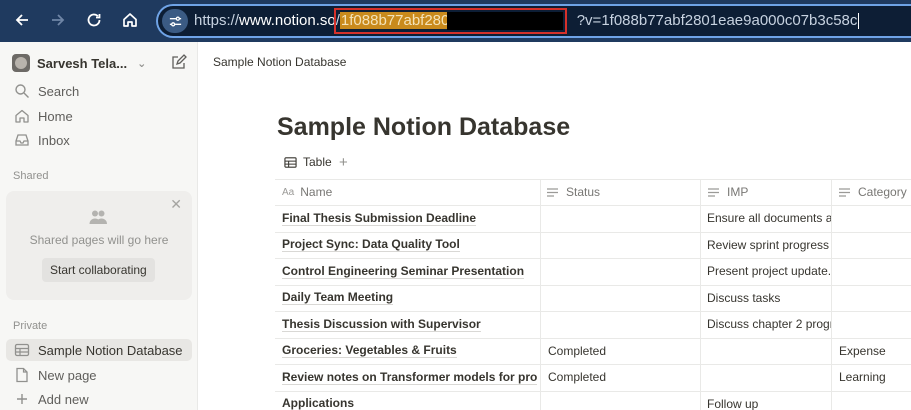 The height and width of the screenshot is (410, 911). I want to click on row-title: Final Thesis Submission Deadline, so click(379, 218).